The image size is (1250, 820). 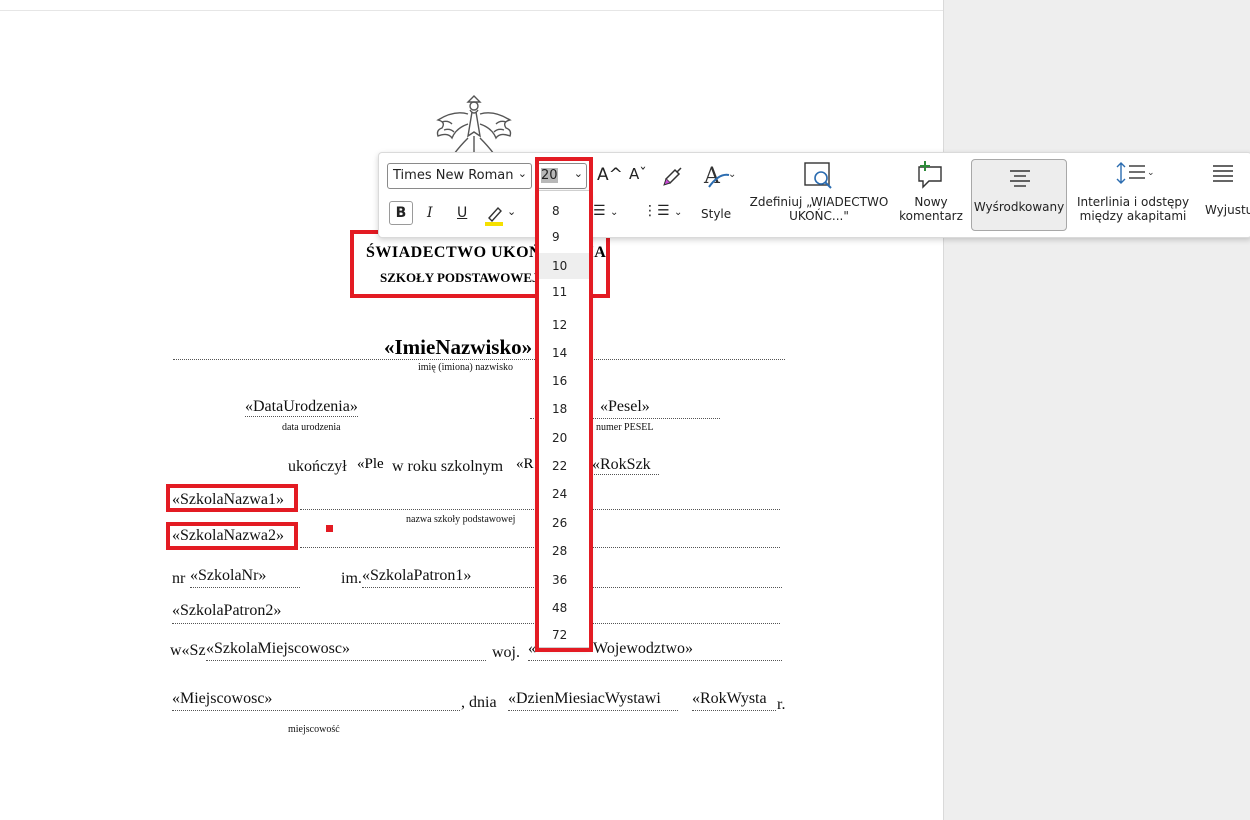 What do you see at coordinates (716, 214) in the screenshot?
I see `style-label: Style` at bounding box center [716, 214].